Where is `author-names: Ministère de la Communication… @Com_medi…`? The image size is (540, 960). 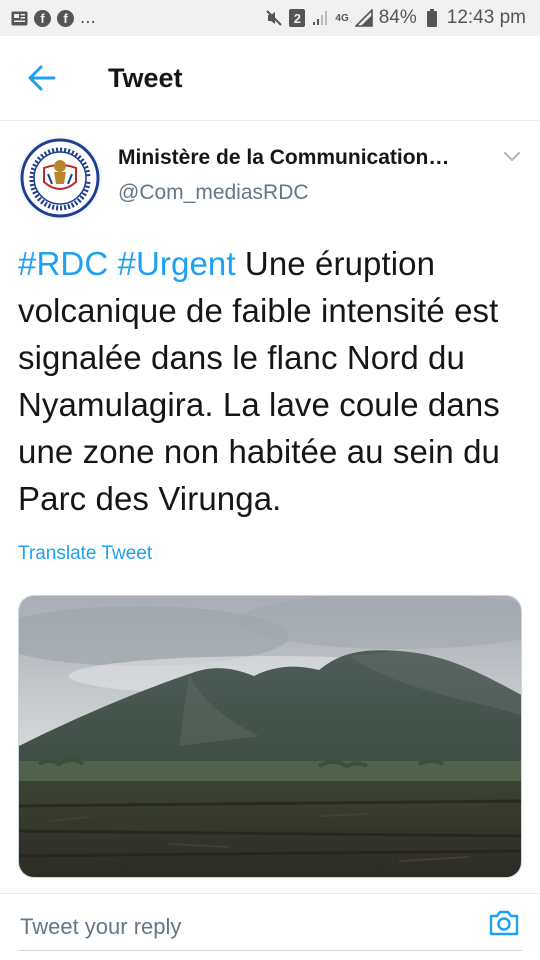 author-names: Ministère de la Communication… @Com_medi… is located at coordinates (283, 175).